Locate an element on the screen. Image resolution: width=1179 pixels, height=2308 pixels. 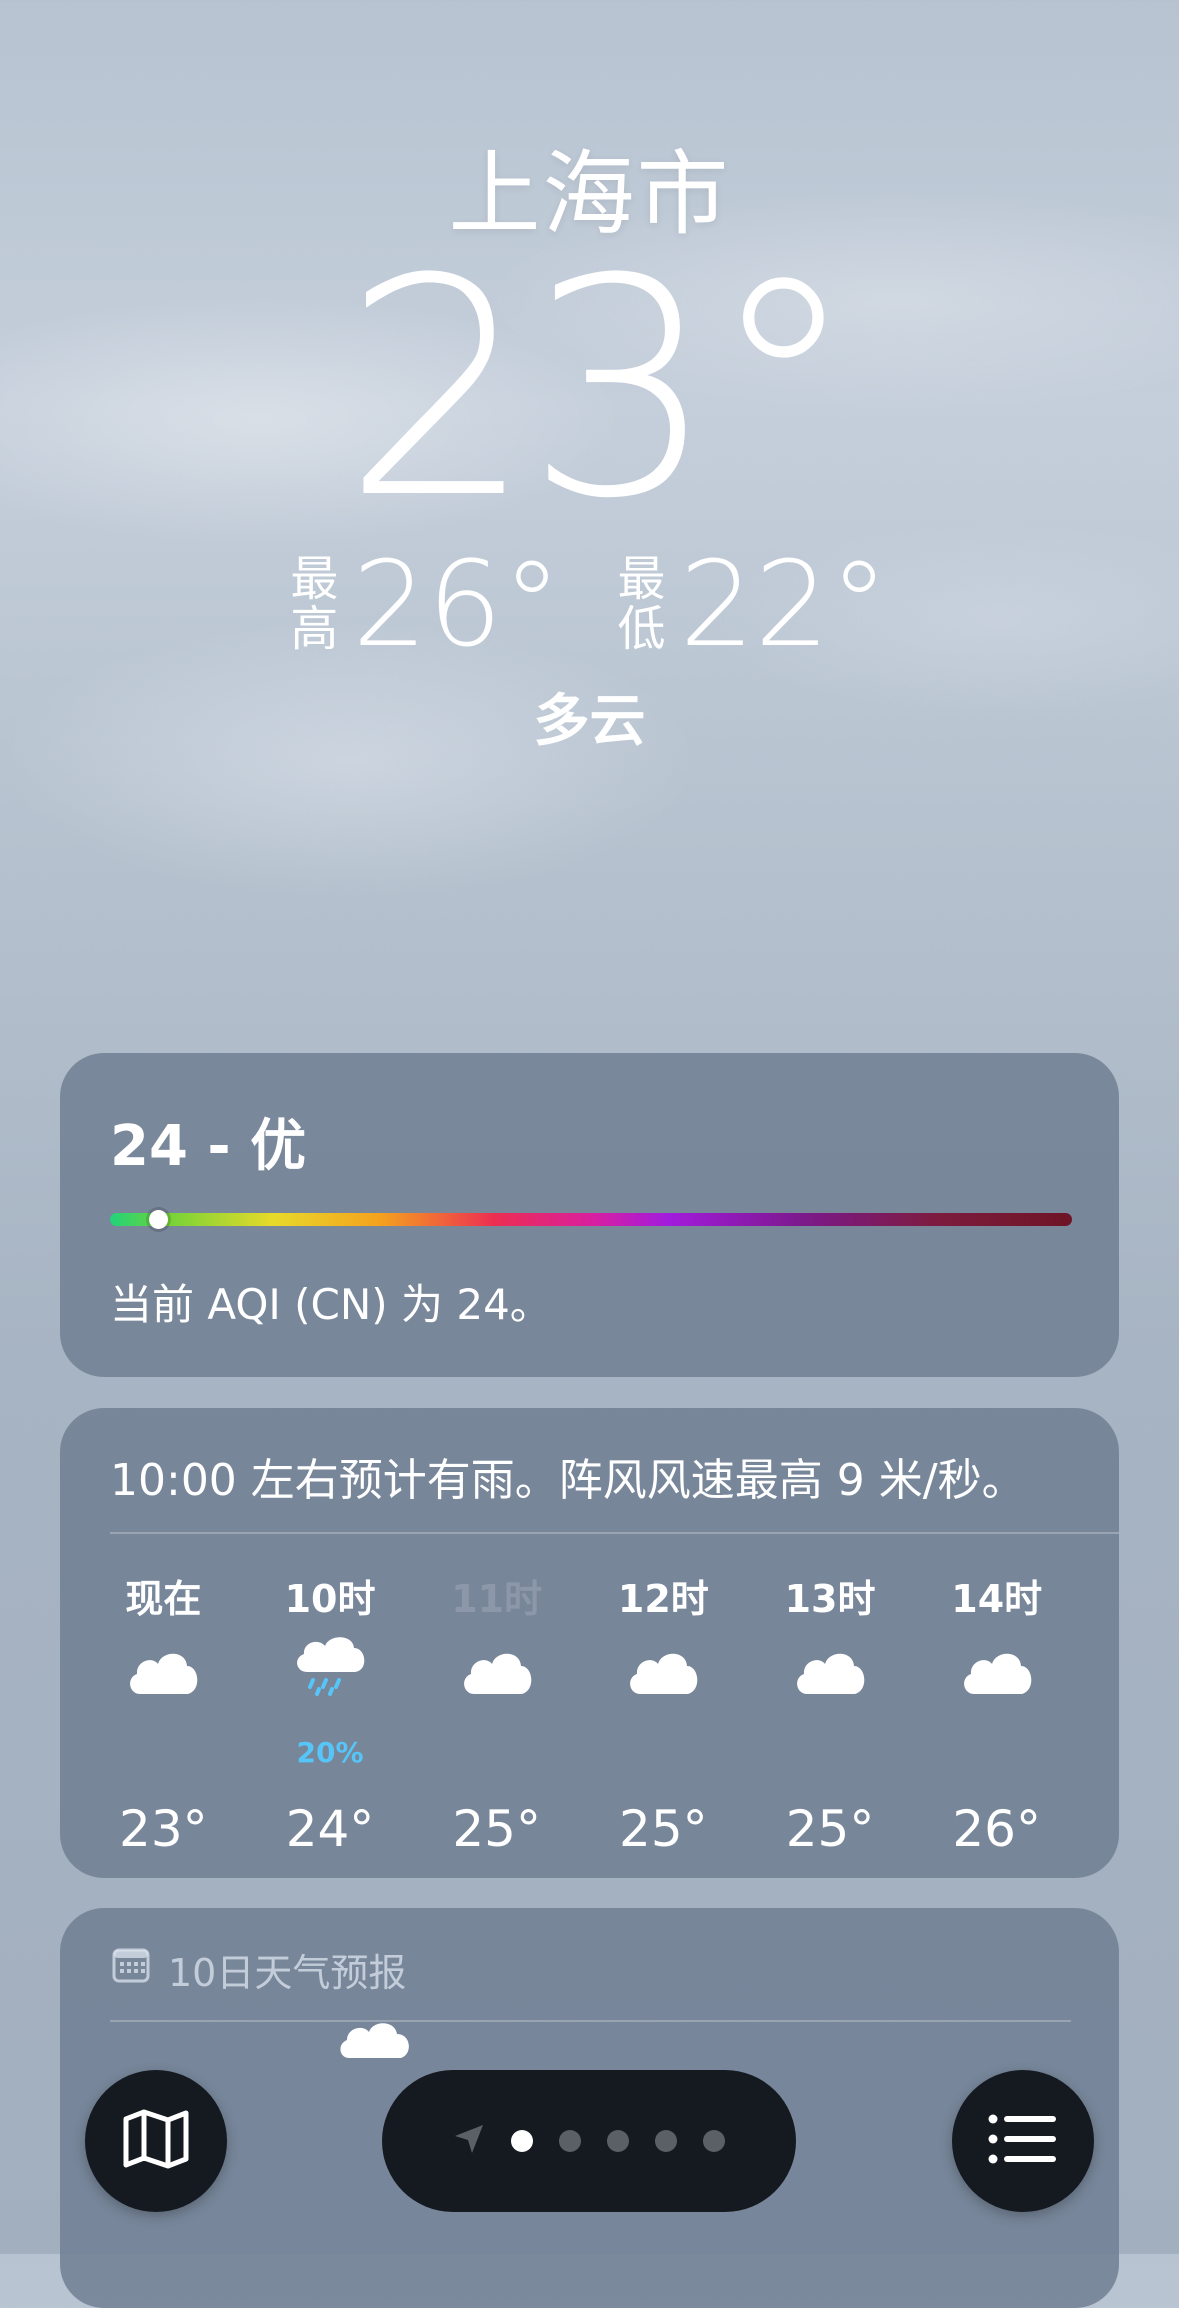
ten-day-divider is located at coordinates (590, 2021).